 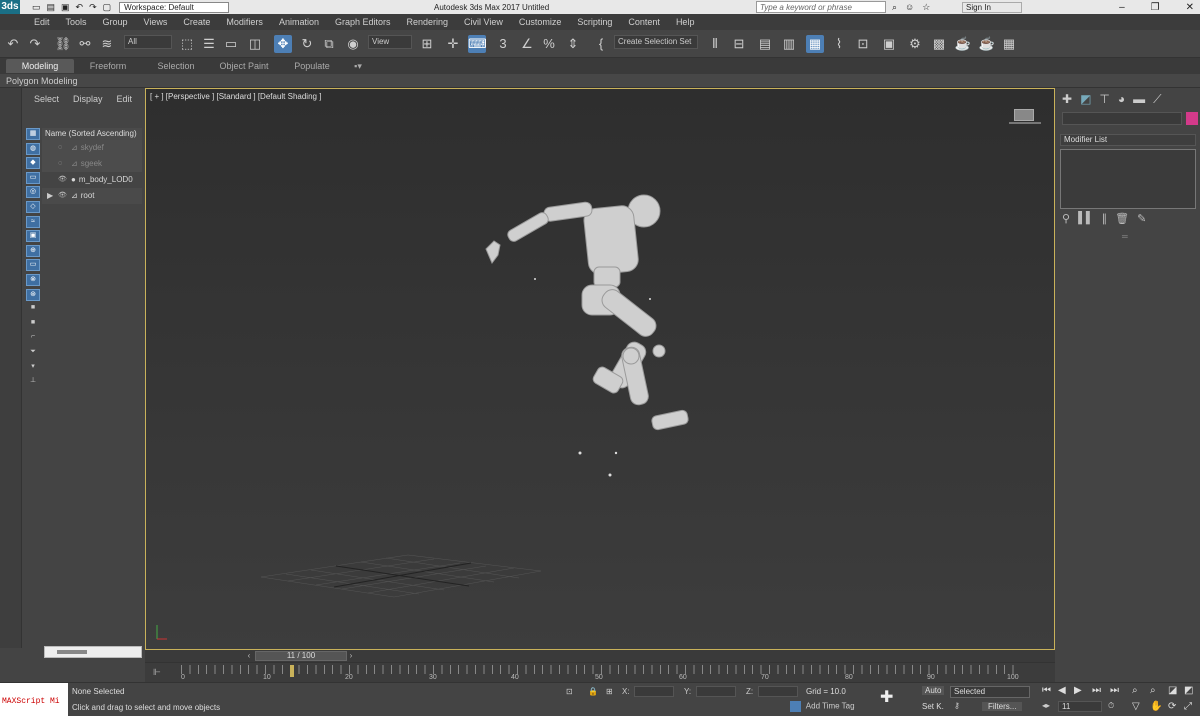 What do you see at coordinates (33, 382) in the screenshot?
I see `hierarchy-icon: ⊥` at bounding box center [33, 382].